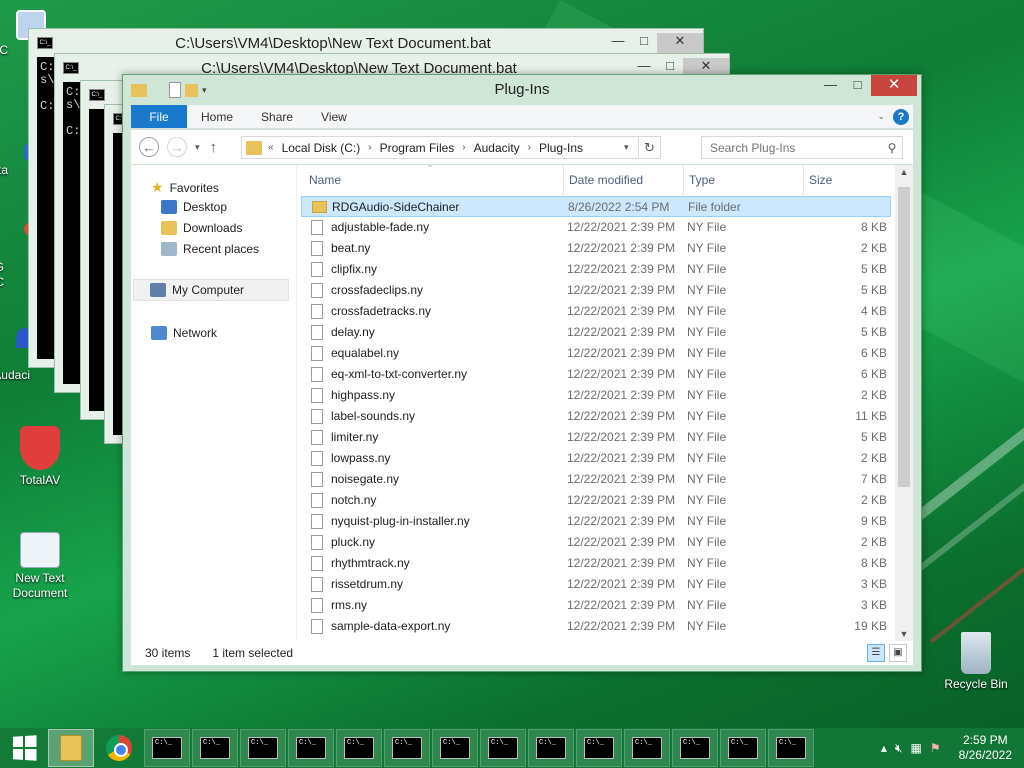 The width and height of the screenshot is (1024, 768). What do you see at coordinates (596, 437) in the screenshot?
I see `file-row: limiter.ny 12/22/2021 2:39 PM NY File 5 KB` at bounding box center [596, 437].